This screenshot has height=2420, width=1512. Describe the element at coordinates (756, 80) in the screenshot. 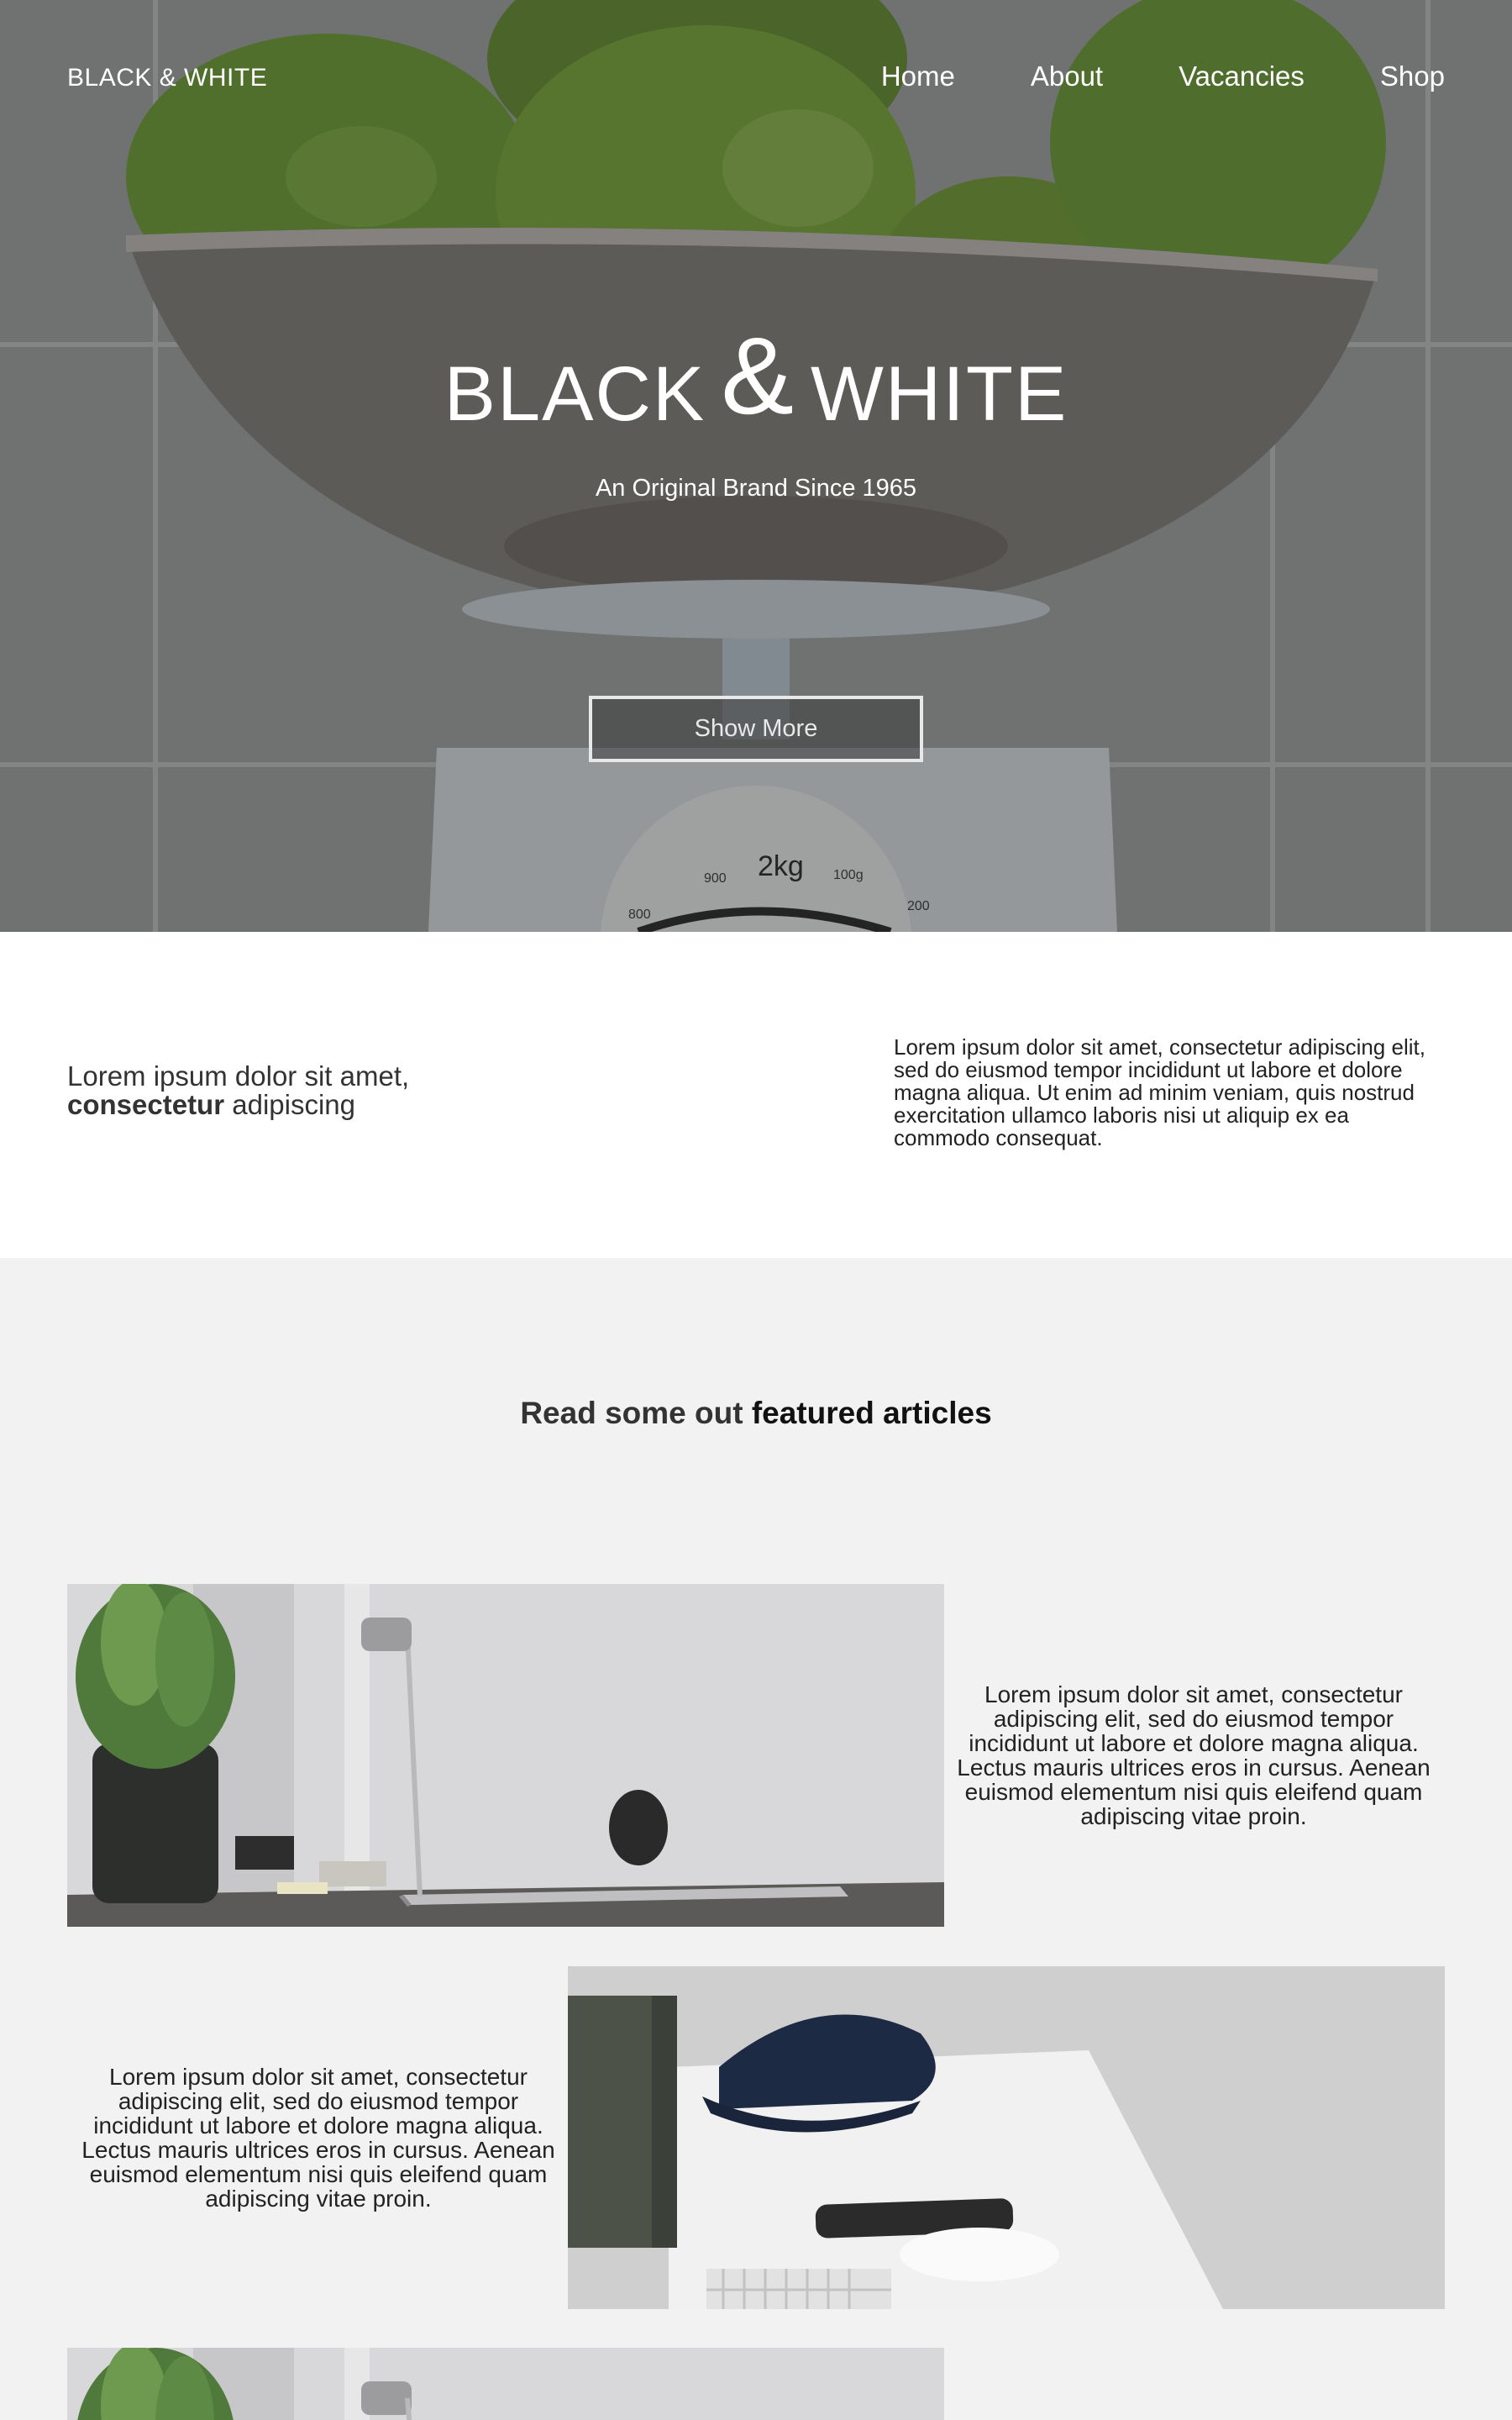

I see `top-navigation: BLACK & WHITE Home About Vacancies Shop` at that location.